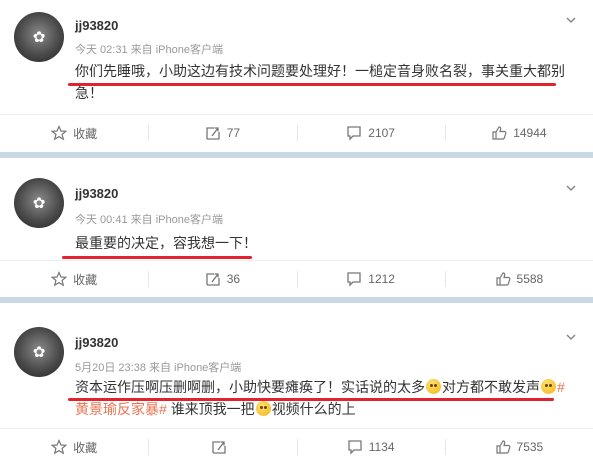  I want to click on repost-button, so click(222, 447).